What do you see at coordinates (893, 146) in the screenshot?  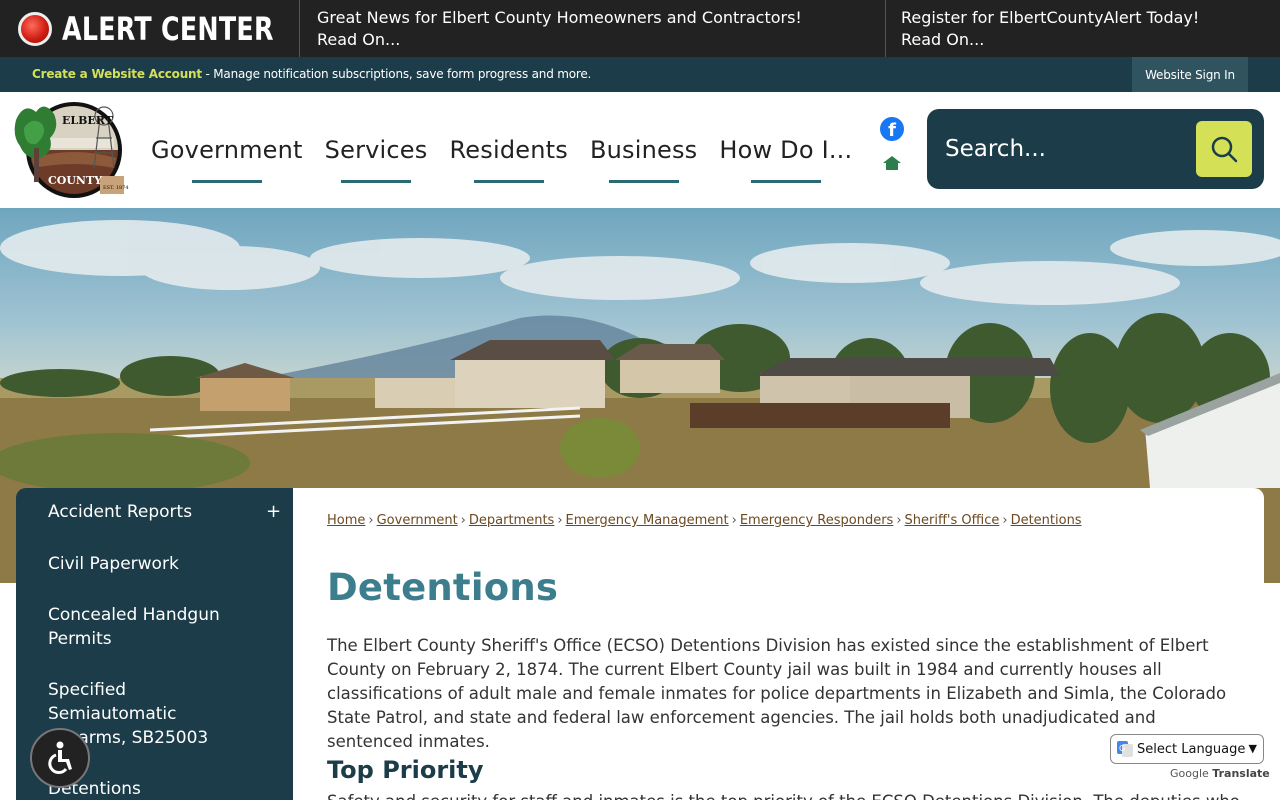 I see `social-links: f` at bounding box center [893, 146].